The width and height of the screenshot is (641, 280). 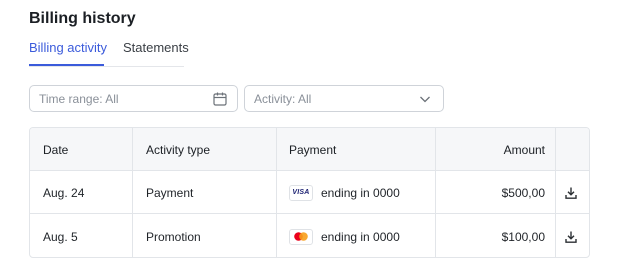 I want to click on activity-filter-label: Activity: All, so click(x=283, y=99).